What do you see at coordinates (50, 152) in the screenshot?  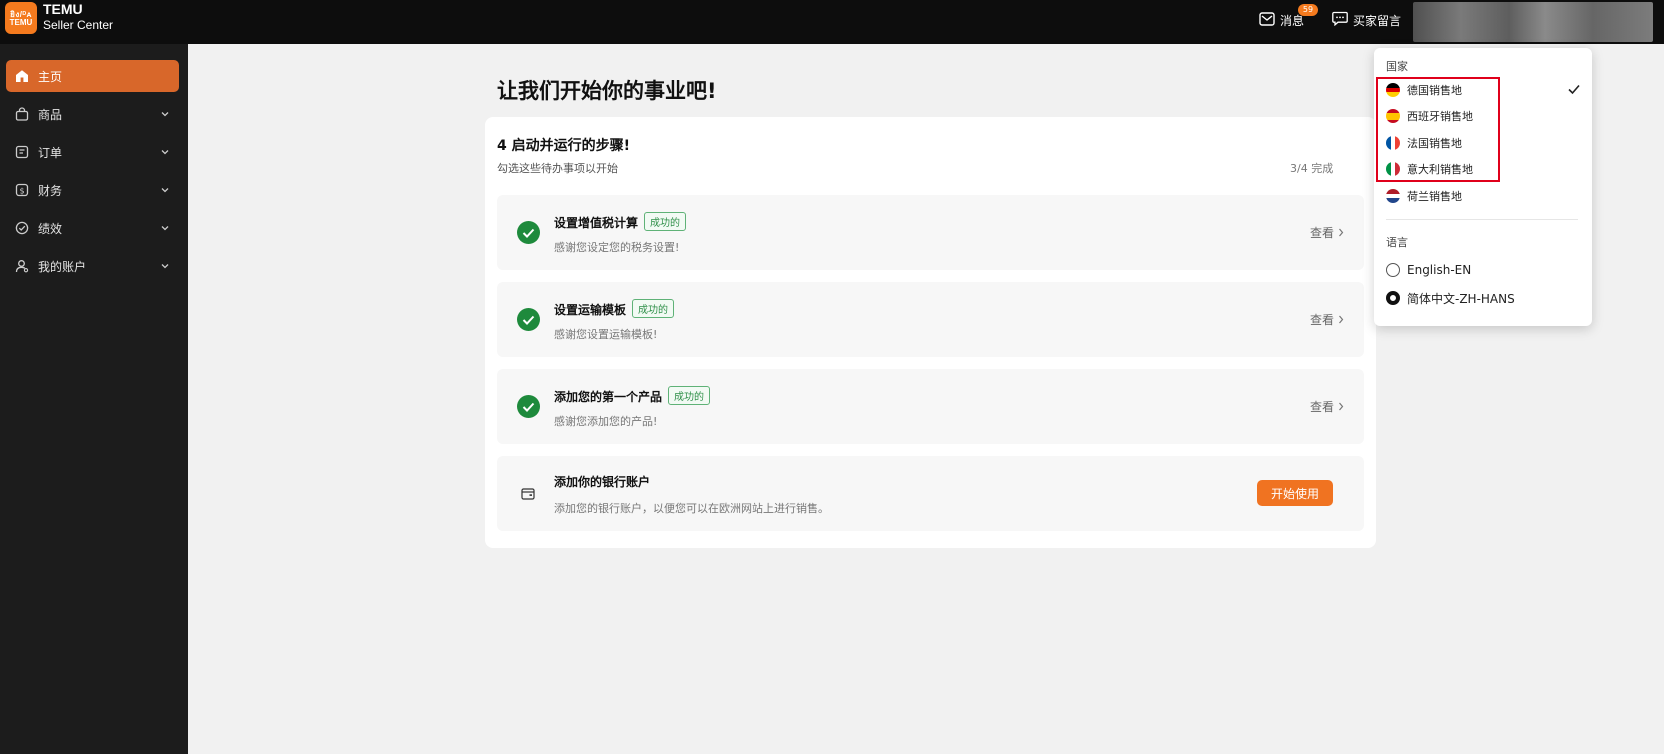 I see `sidebar-item-label: 订单` at bounding box center [50, 152].